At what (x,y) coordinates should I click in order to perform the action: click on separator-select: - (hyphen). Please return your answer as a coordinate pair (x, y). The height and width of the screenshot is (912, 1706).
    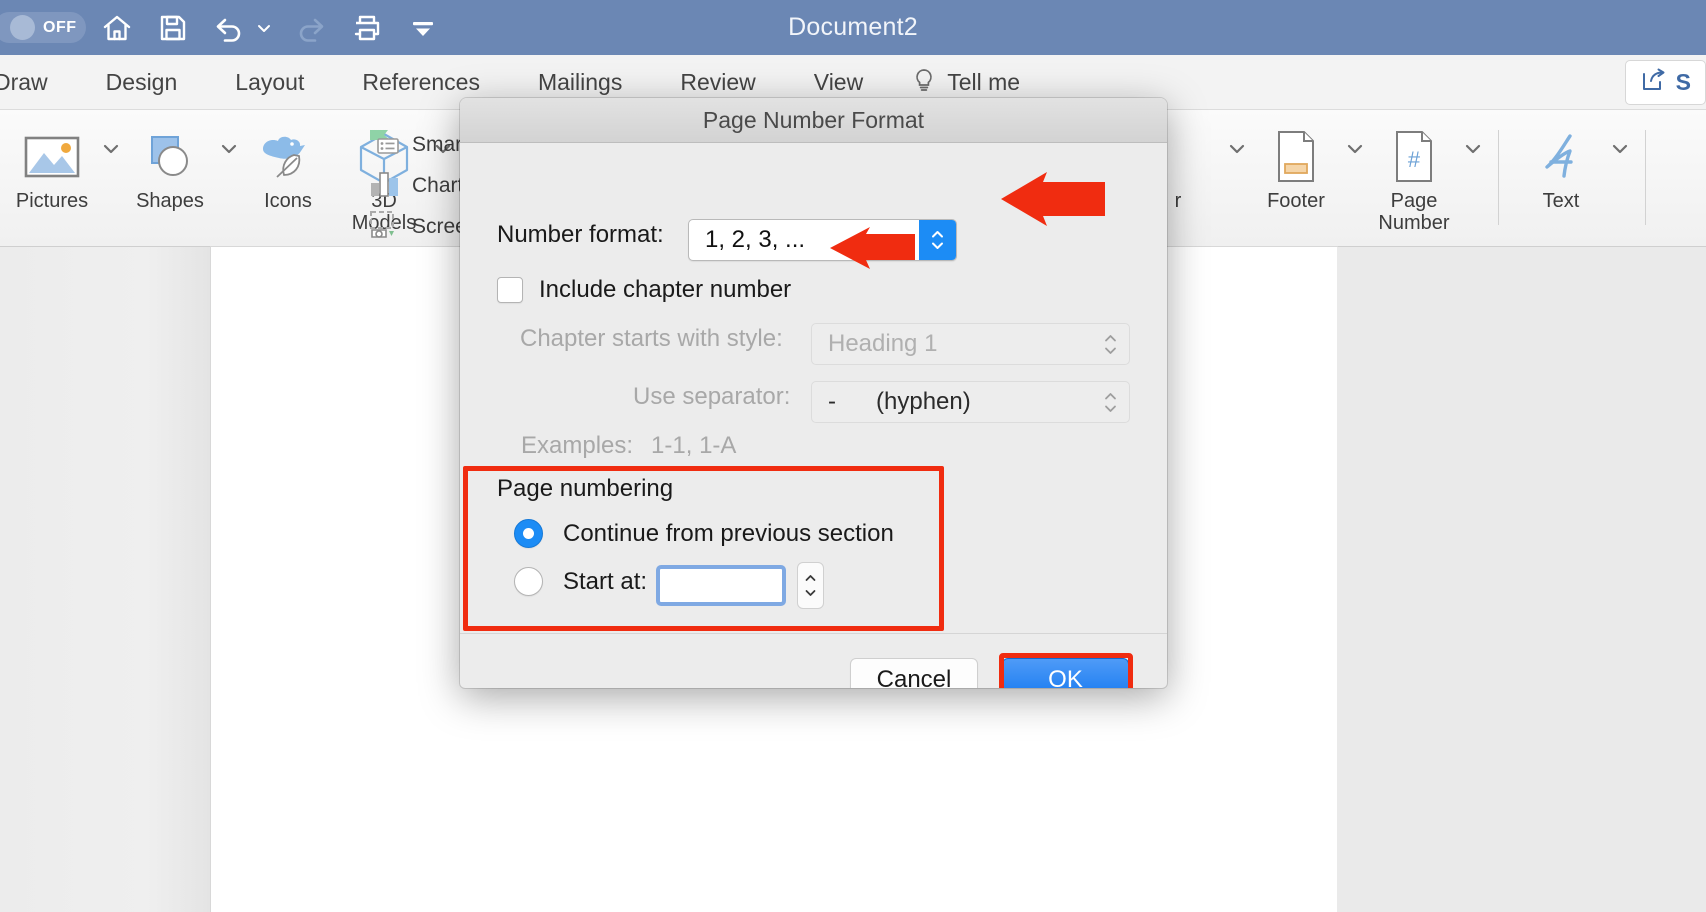
    Looking at the image, I should click on (970, 402).